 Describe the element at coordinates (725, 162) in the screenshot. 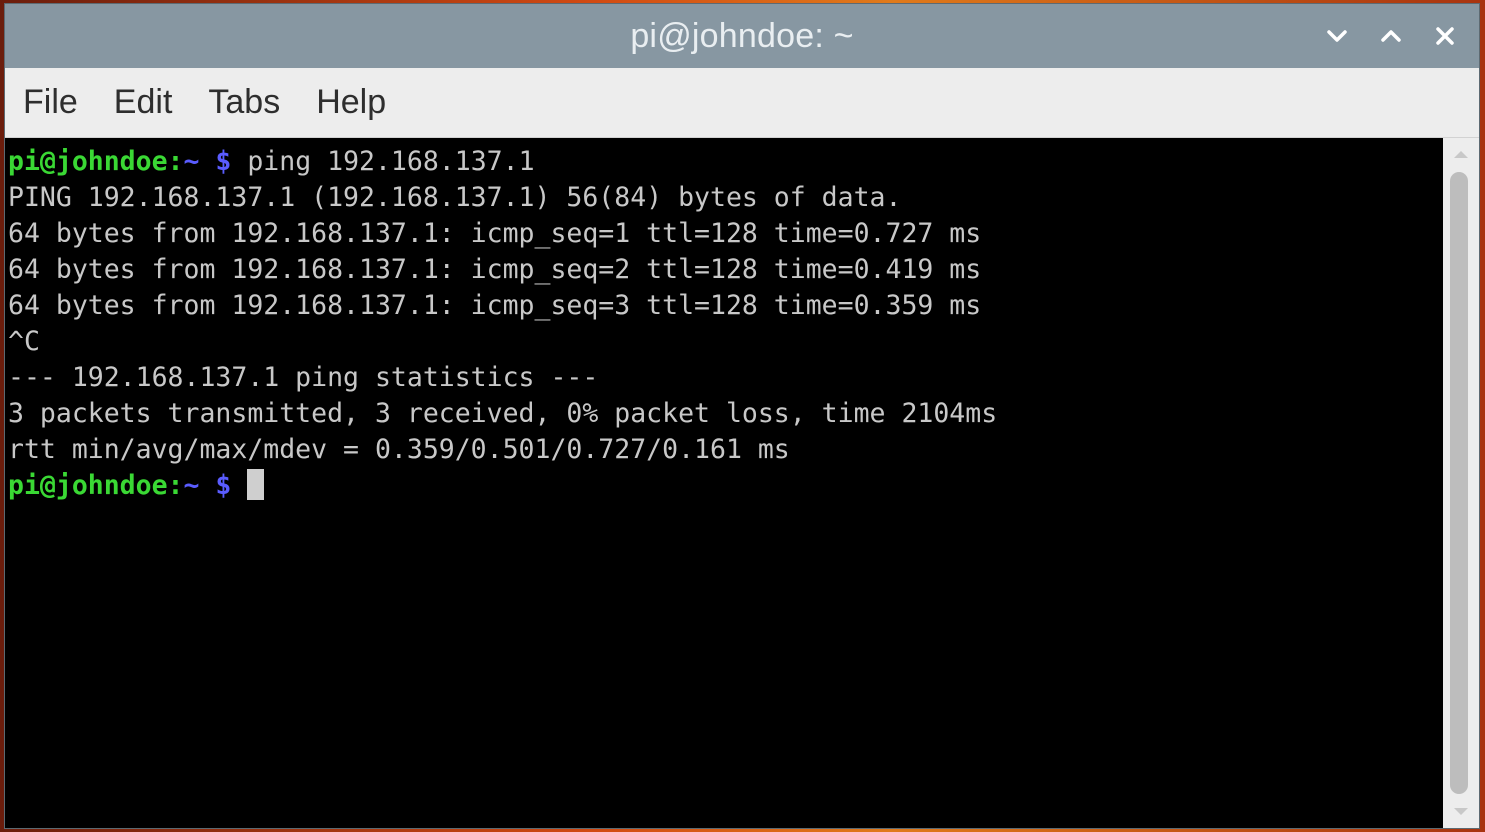

I see `command-line: pi@johndoe:~ $ ping 192.168.137.1` at that location.